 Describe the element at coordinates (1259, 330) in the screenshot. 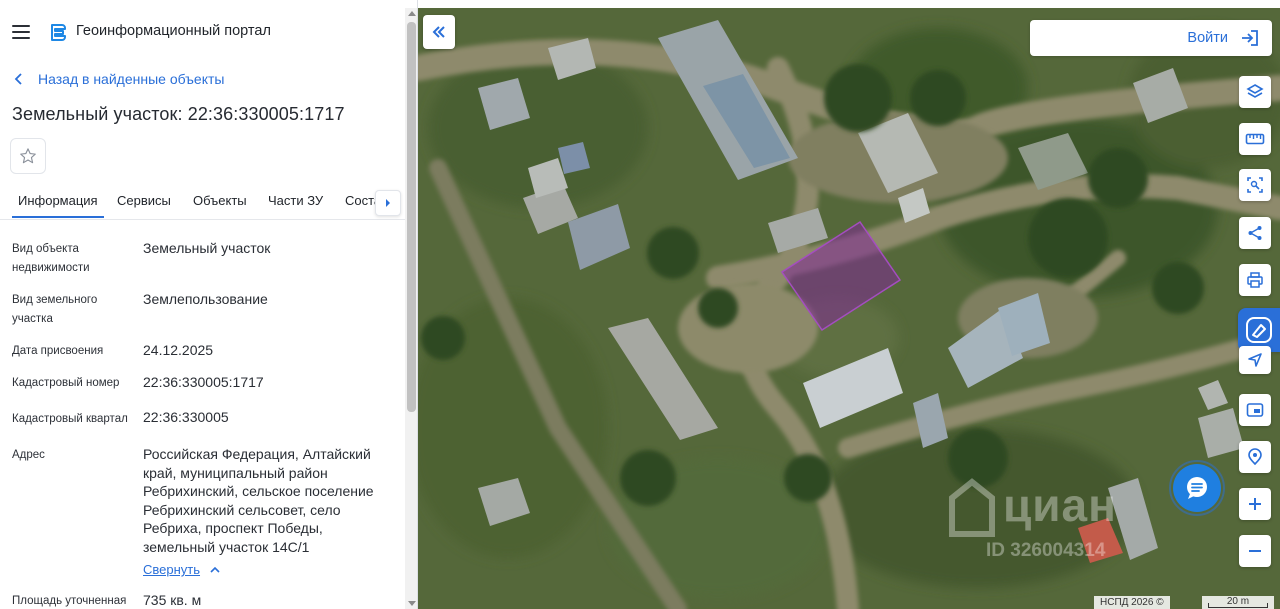

I see `draw-icon` at that location.